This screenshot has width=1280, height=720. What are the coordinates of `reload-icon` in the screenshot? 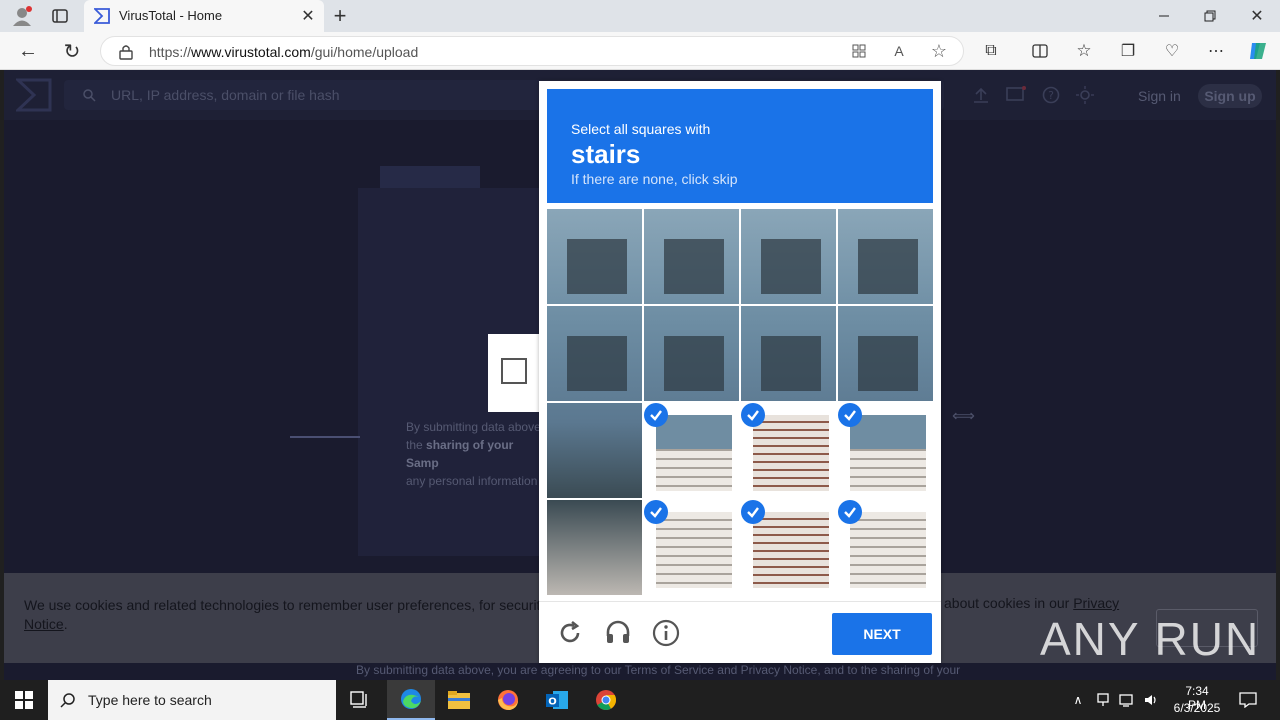 It's located at (570, 633).